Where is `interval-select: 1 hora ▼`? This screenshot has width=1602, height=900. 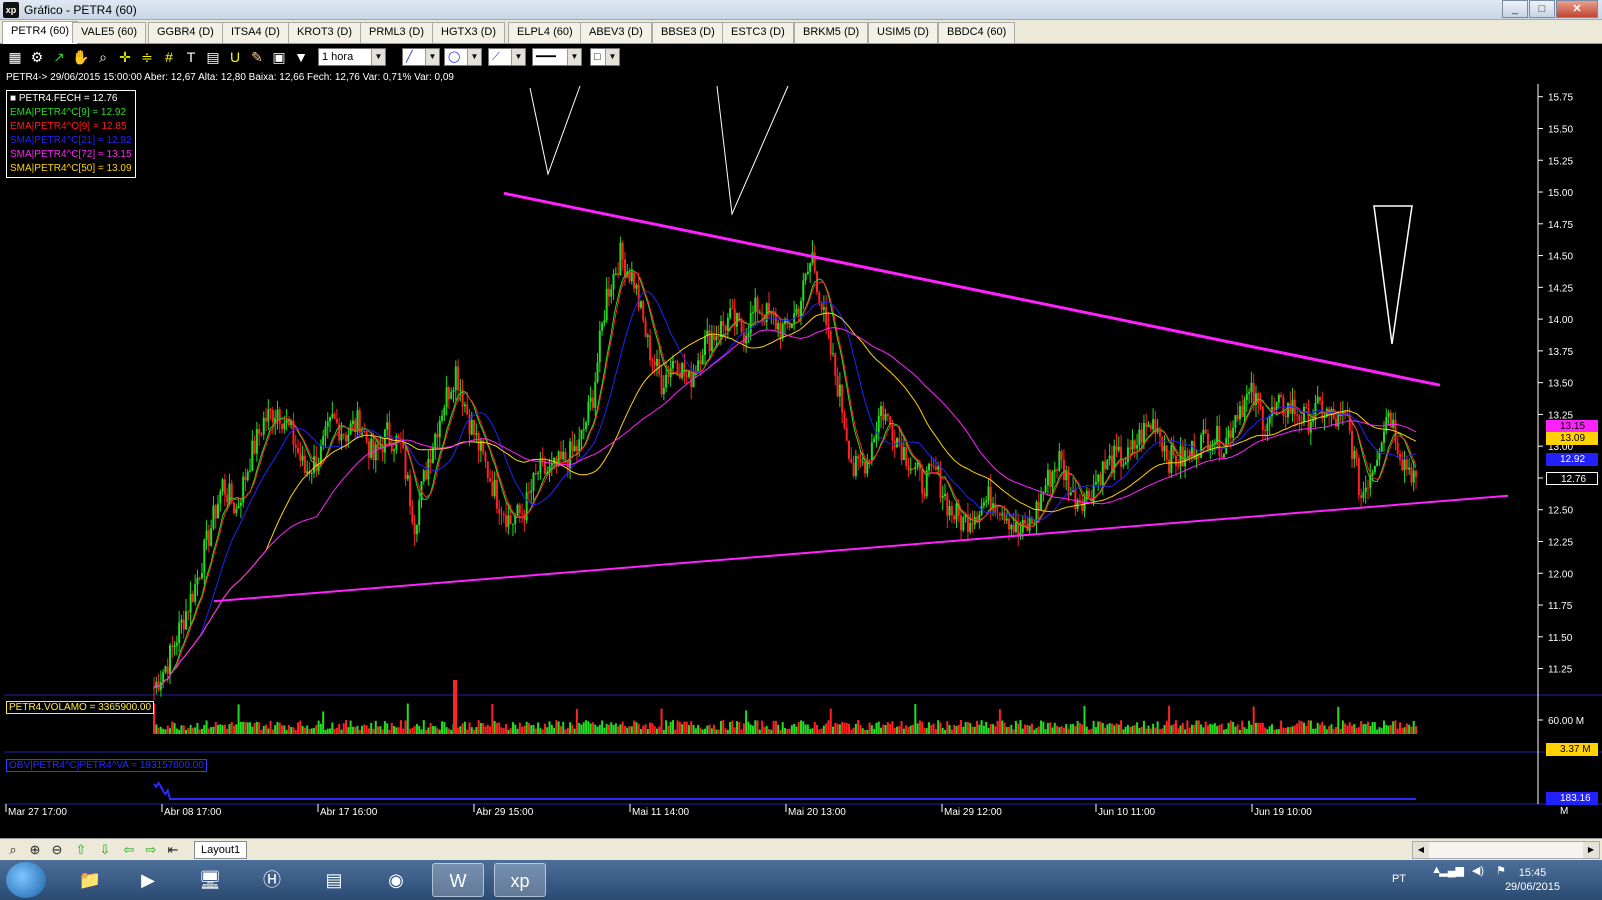 interval-select: 1 hora ▼ is located at coordinates (352, 57).